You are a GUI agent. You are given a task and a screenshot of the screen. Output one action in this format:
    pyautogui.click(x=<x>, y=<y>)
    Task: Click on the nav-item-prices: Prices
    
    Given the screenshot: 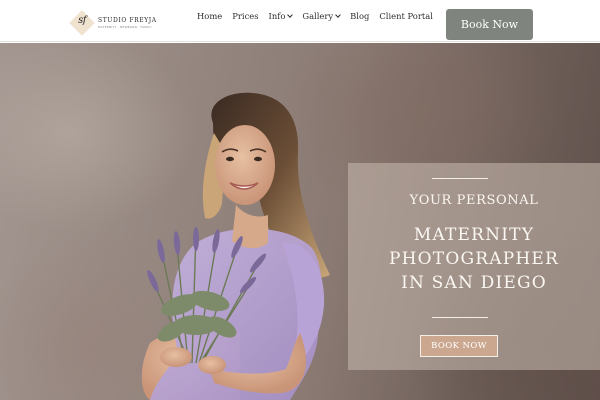 What is the action you would take?
    pyautogui.click(x=245, y=16)
    